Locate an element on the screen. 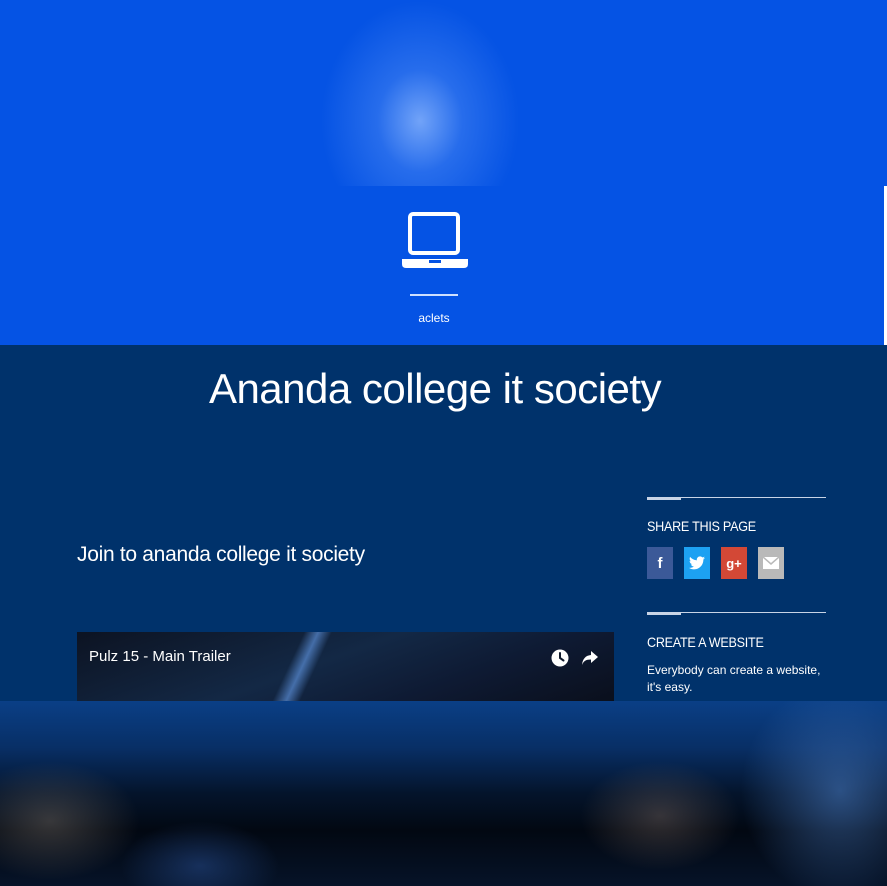  google-plus-icon: g+ is located at coordinates (734, 563).